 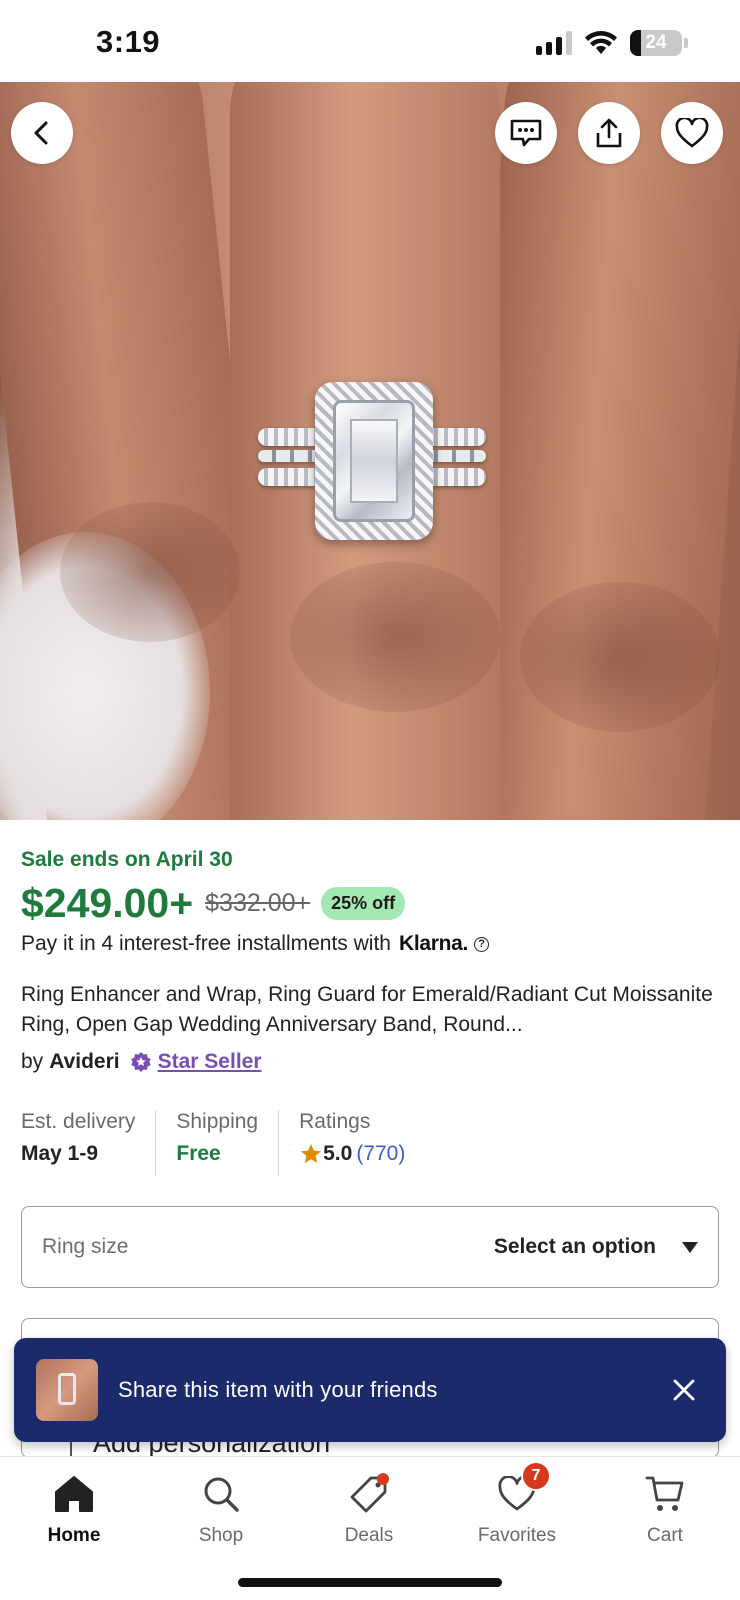 I want to click on star-seller-link: Star Seller, so click(x=210, y=1062).